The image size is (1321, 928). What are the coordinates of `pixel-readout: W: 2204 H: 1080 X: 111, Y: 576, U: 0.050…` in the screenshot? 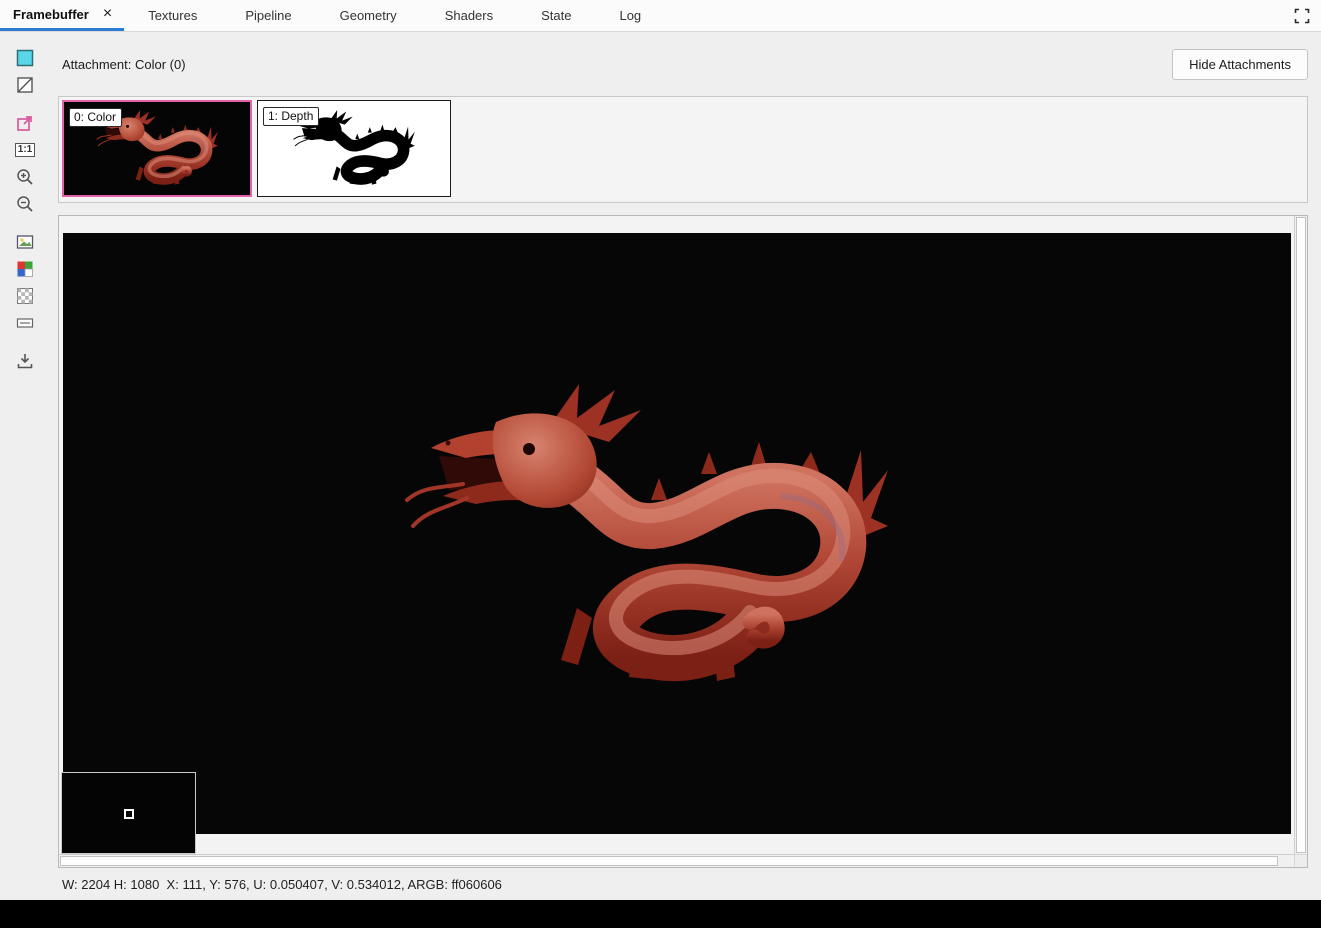 It's located at (282, 884).